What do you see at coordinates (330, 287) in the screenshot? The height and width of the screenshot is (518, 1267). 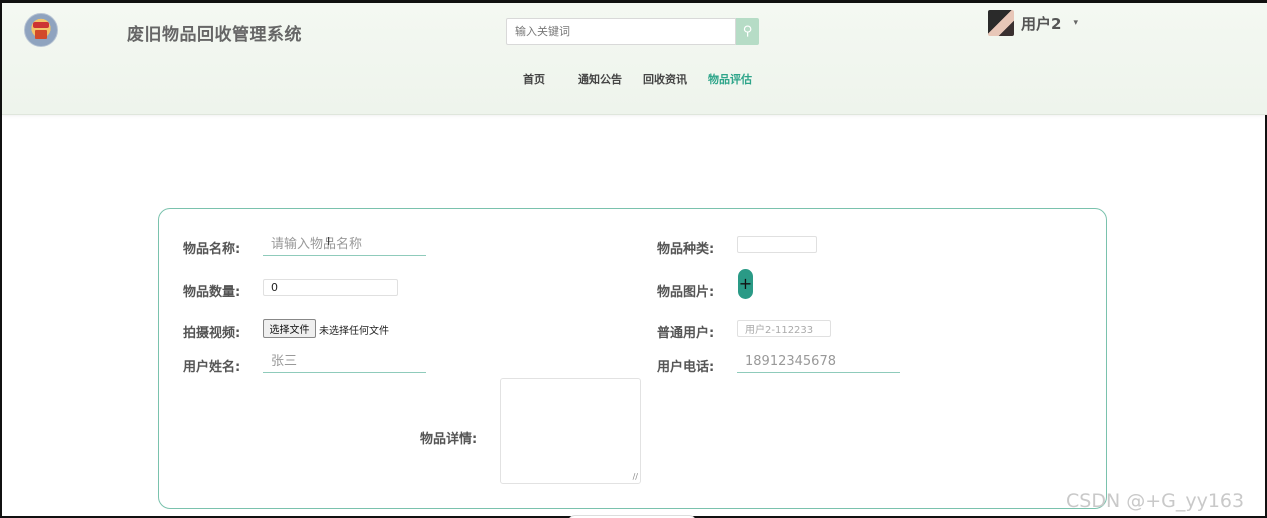 I see `item-quantity-input` at bounding box center [330, 287].